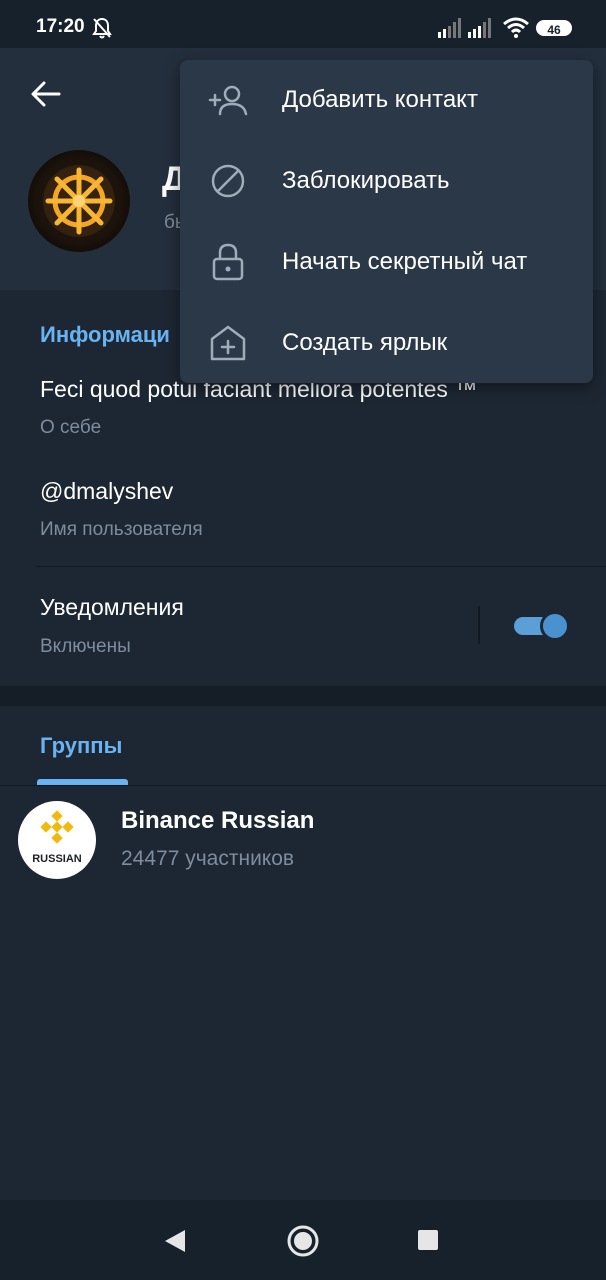 The height and width of the screenshot is (1280, 606). Describe the element at coordinates (380, 99) in the screenshot. I see `menu-label: Добавить контакт` at that location.